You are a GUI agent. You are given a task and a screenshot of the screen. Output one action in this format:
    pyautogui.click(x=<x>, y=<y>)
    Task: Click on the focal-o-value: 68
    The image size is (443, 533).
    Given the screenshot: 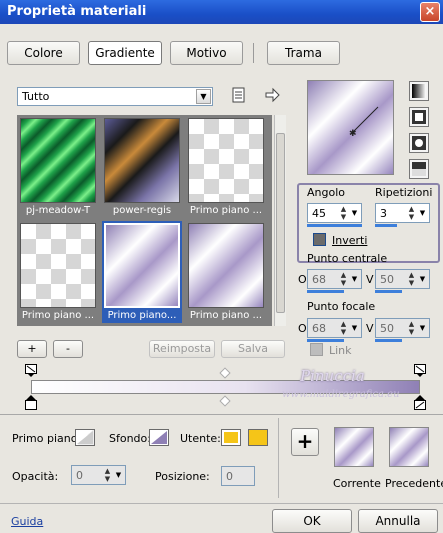 What is the action you would take?
    pyautogui.click(x=319, y=328)
    